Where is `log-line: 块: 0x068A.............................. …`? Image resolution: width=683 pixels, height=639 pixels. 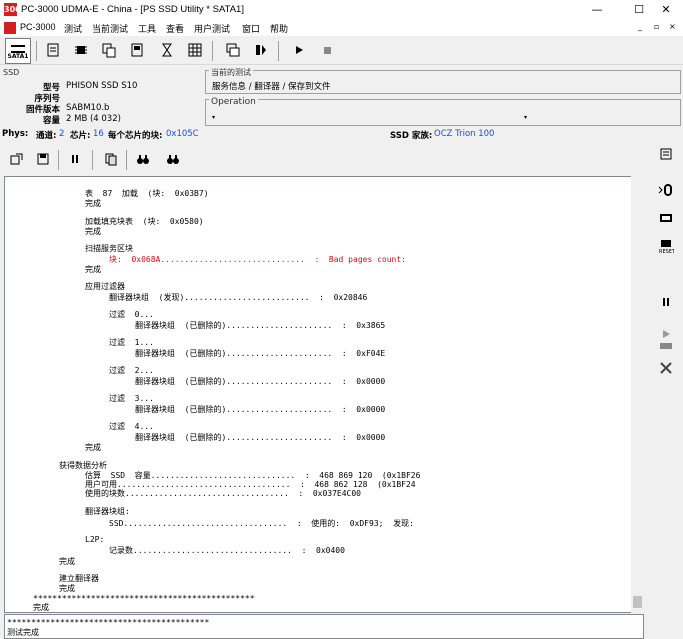
log-line: 块: 0x068A.............................. … is located at coordinates (257, 259).